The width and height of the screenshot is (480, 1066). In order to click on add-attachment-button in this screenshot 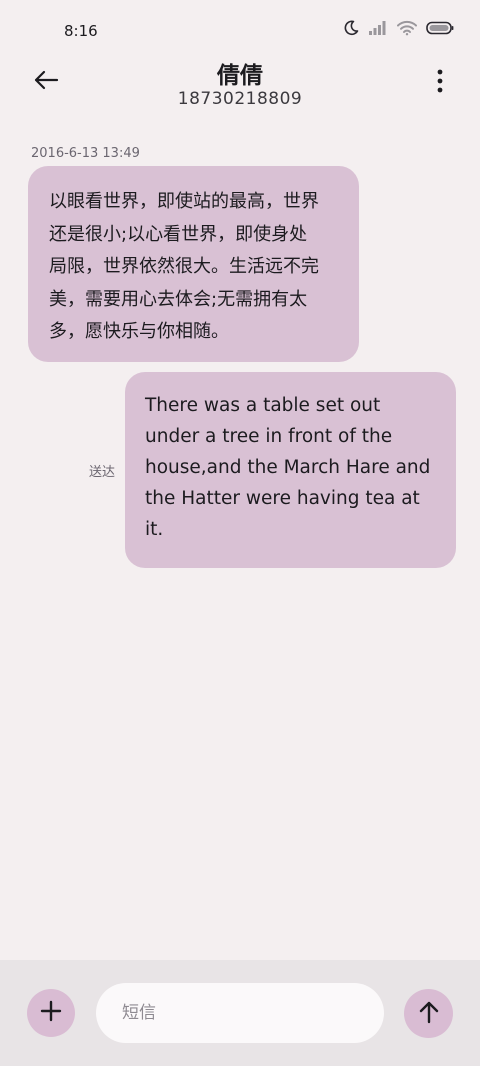, I will do `click(51, 1013)`.